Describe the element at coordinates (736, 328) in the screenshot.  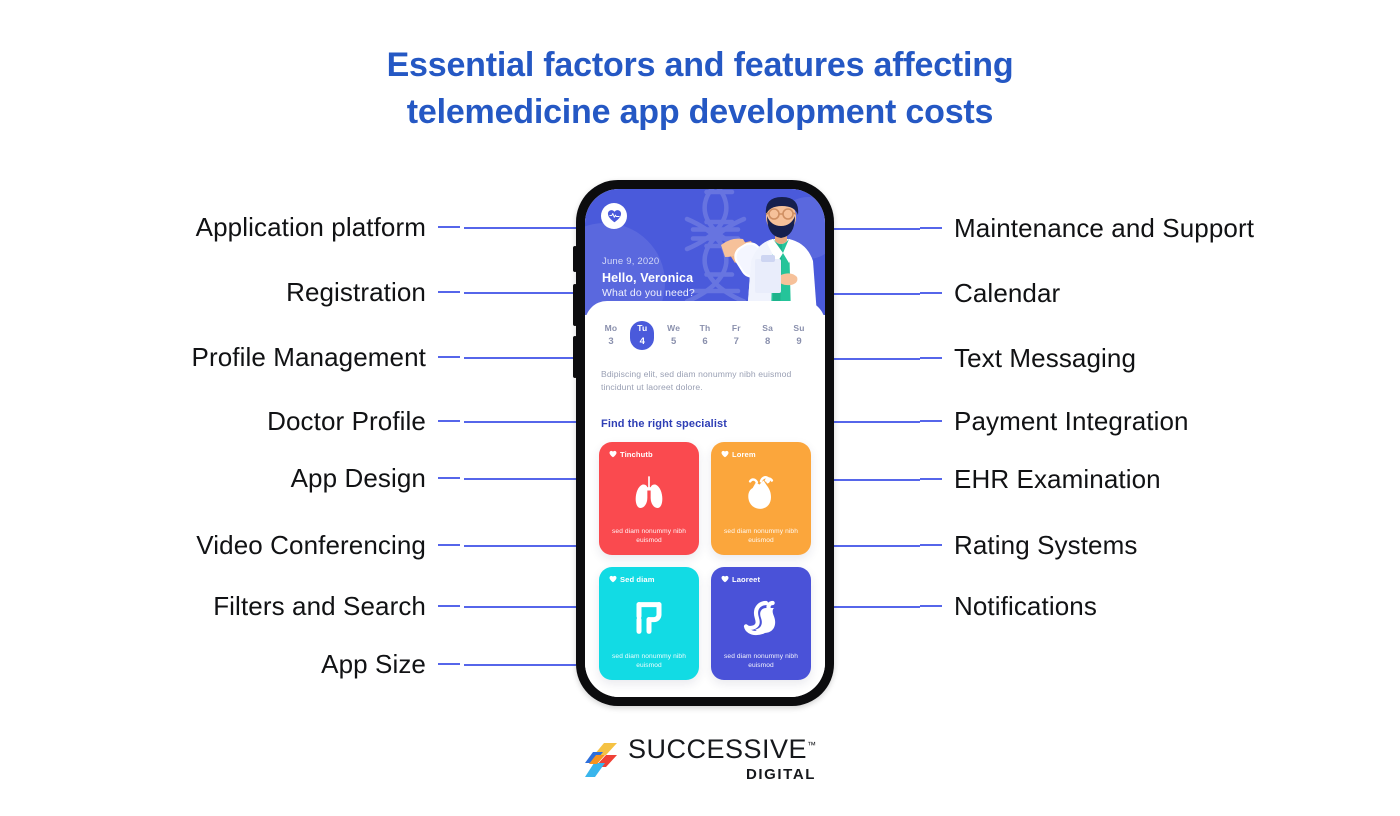
I see `calendar-dow: Fr` at that location.